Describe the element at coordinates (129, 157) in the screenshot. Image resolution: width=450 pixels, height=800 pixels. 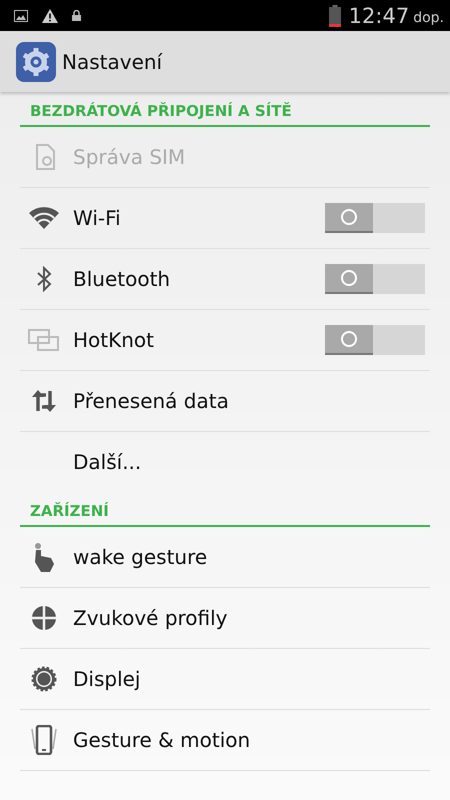
I see `item-label: Správa SIM` at that location.